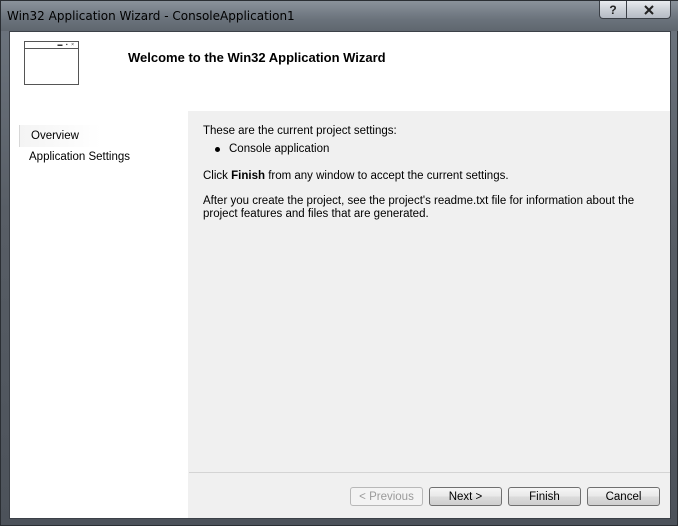 Image resolution: width=678 pixels, height=526 pixels. Describe the element at coordinates (248, 176) in the screenshot. I see `finish-bold: Finish` at that location.